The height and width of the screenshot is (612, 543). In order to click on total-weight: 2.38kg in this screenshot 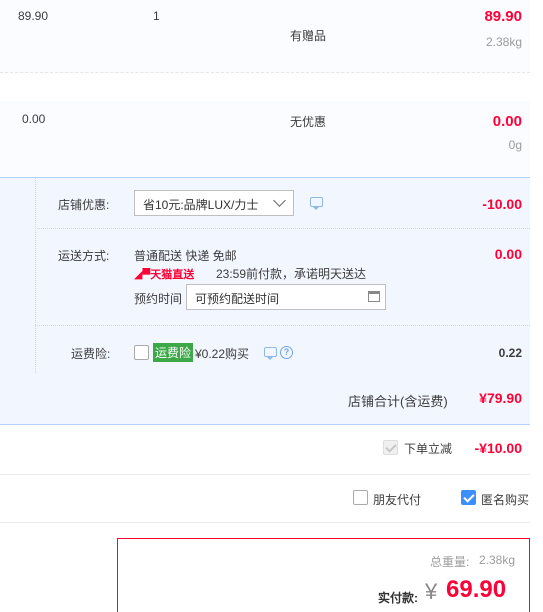, I will do `click(497, 560)`.